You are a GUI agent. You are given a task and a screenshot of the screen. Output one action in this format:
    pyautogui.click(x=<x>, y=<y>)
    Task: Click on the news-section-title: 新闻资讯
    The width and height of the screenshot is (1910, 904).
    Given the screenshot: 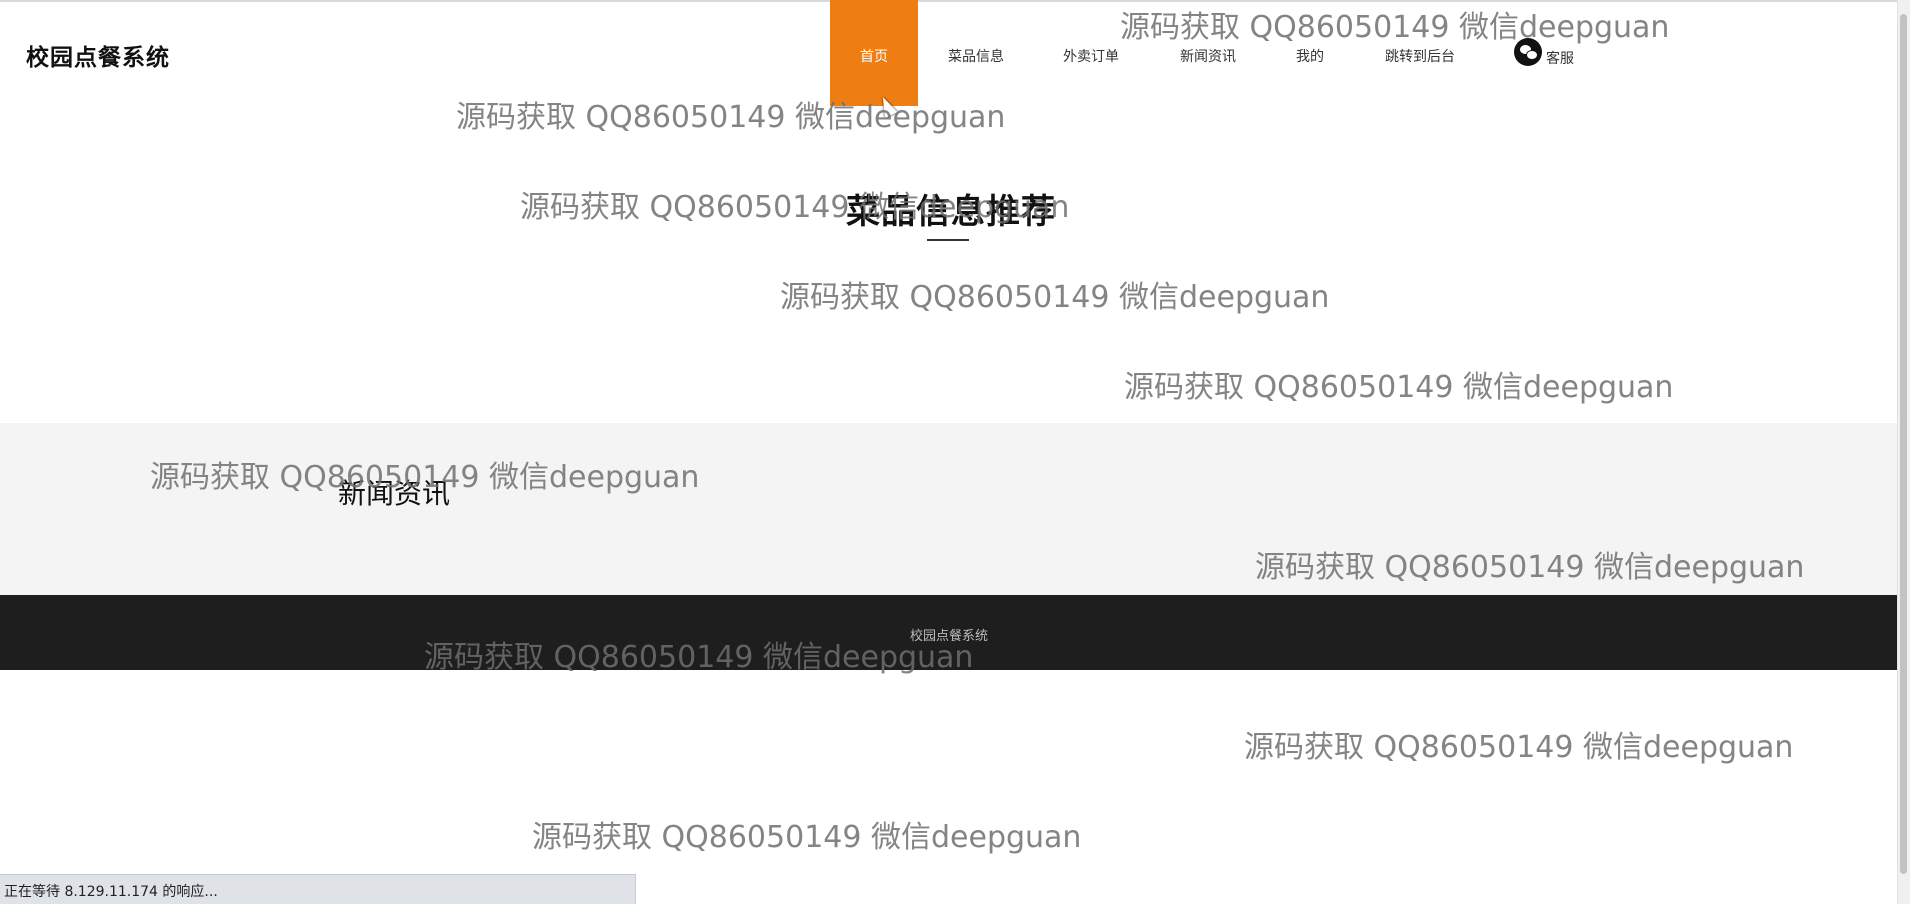 What is the action you would take?
    pyautogui.click(x=394, y=493)
    